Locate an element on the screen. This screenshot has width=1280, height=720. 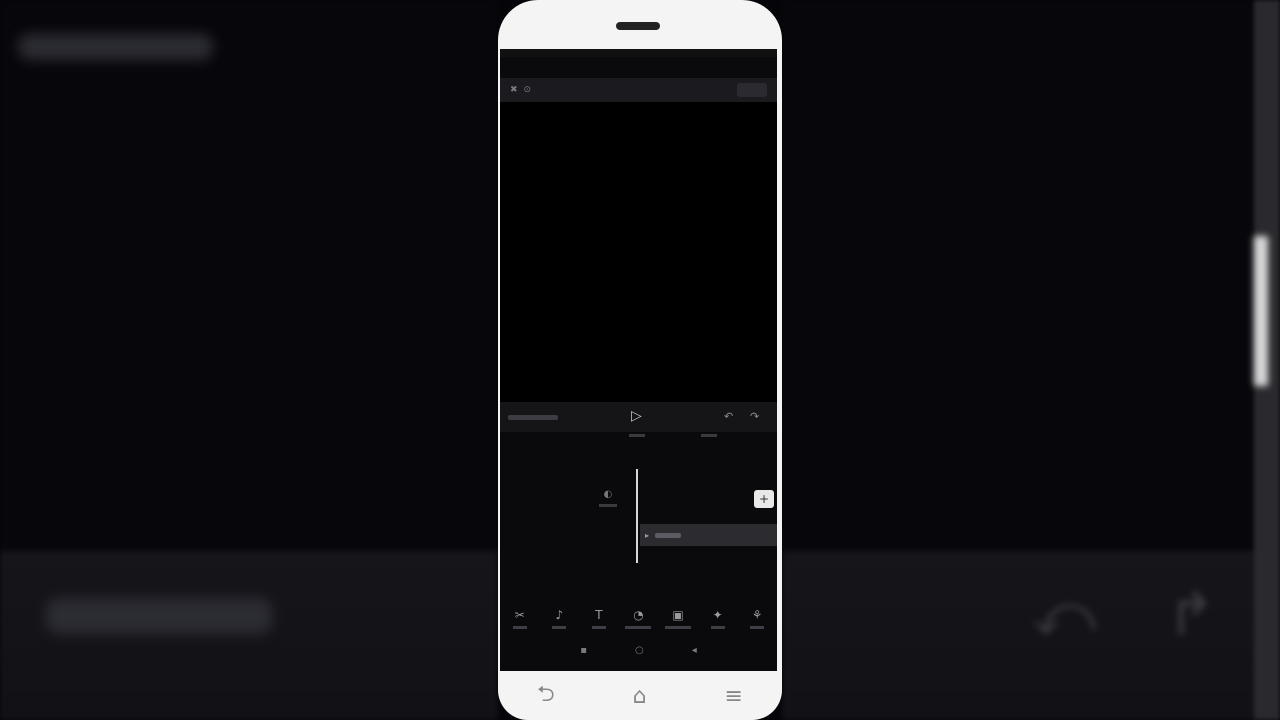
tool-effects: ✦ is located at coordinates (718, 618).